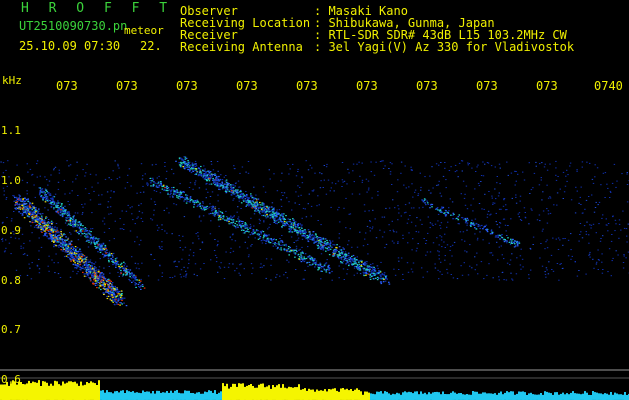 The image size is (629, 400). I want to click on detection-type: meteor, so click(144, 30).